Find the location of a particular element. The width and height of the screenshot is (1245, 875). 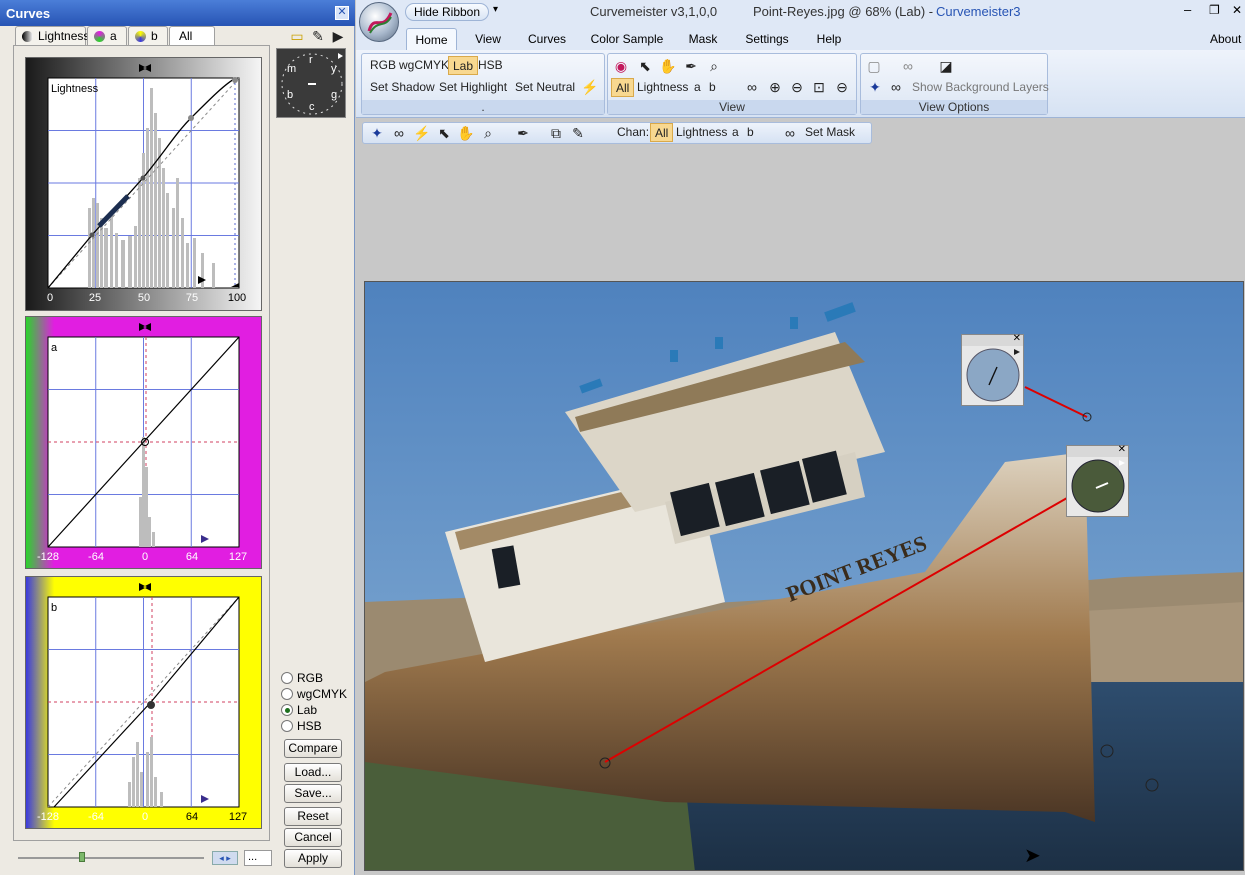

dial-letter: c is located at coordinates (312, 107).